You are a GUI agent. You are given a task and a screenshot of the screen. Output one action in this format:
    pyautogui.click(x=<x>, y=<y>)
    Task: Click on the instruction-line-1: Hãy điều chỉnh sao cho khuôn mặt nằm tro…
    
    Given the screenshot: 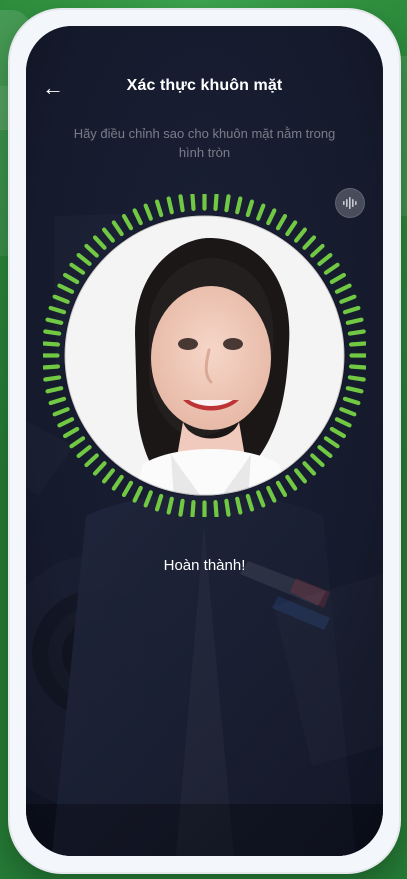 What is the action you would take?
    pyautogui.click(x=204, y=133)
    